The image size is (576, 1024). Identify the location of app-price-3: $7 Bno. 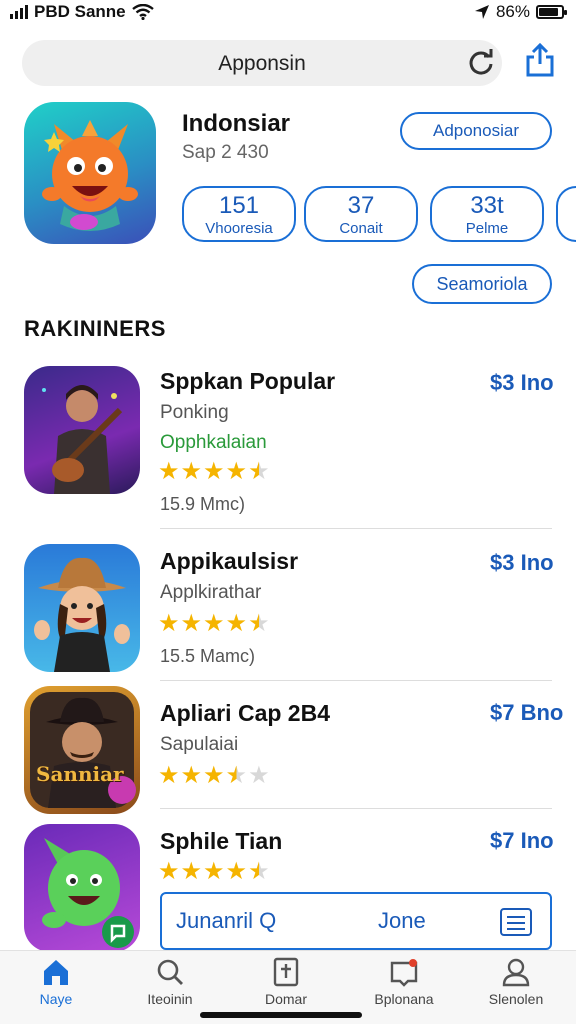
(526, 713).